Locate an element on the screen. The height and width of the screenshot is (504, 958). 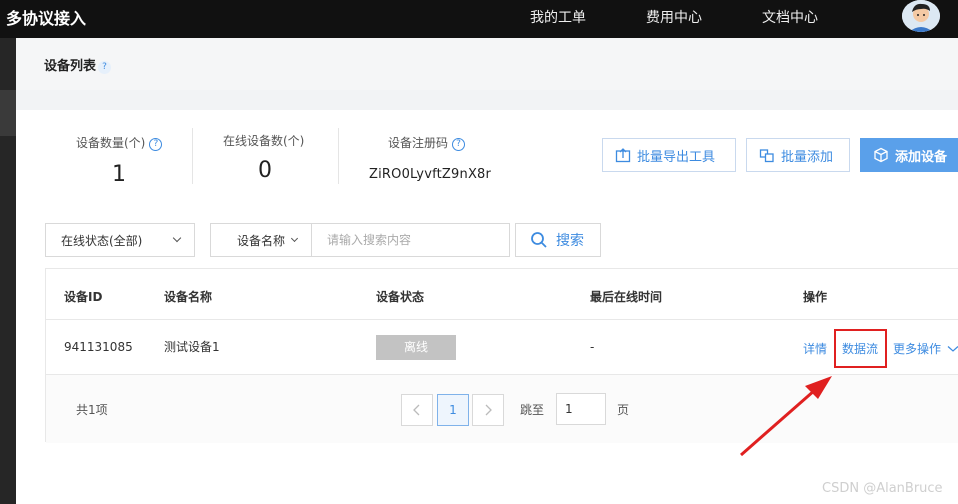
watermark: CSDN @AlanBruce is located at coordinates (882, 488).